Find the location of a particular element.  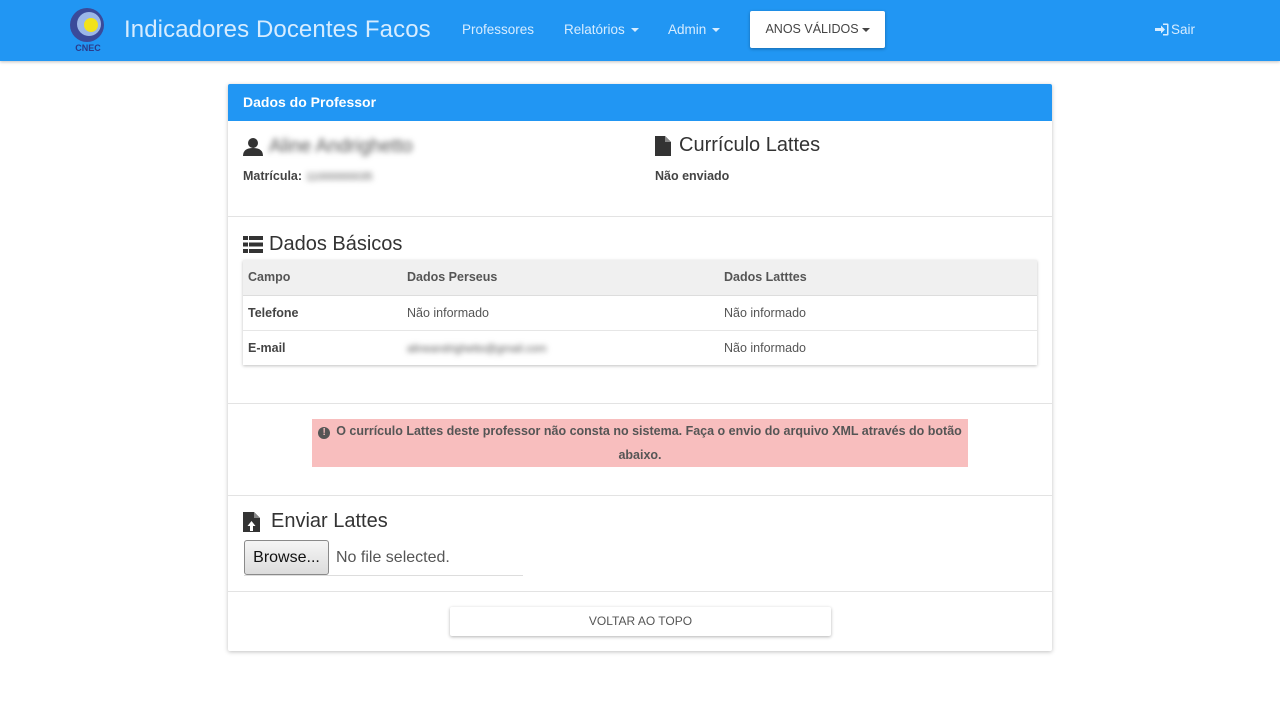

column-header: Dados Perseus is located at coordinates (560, 278).